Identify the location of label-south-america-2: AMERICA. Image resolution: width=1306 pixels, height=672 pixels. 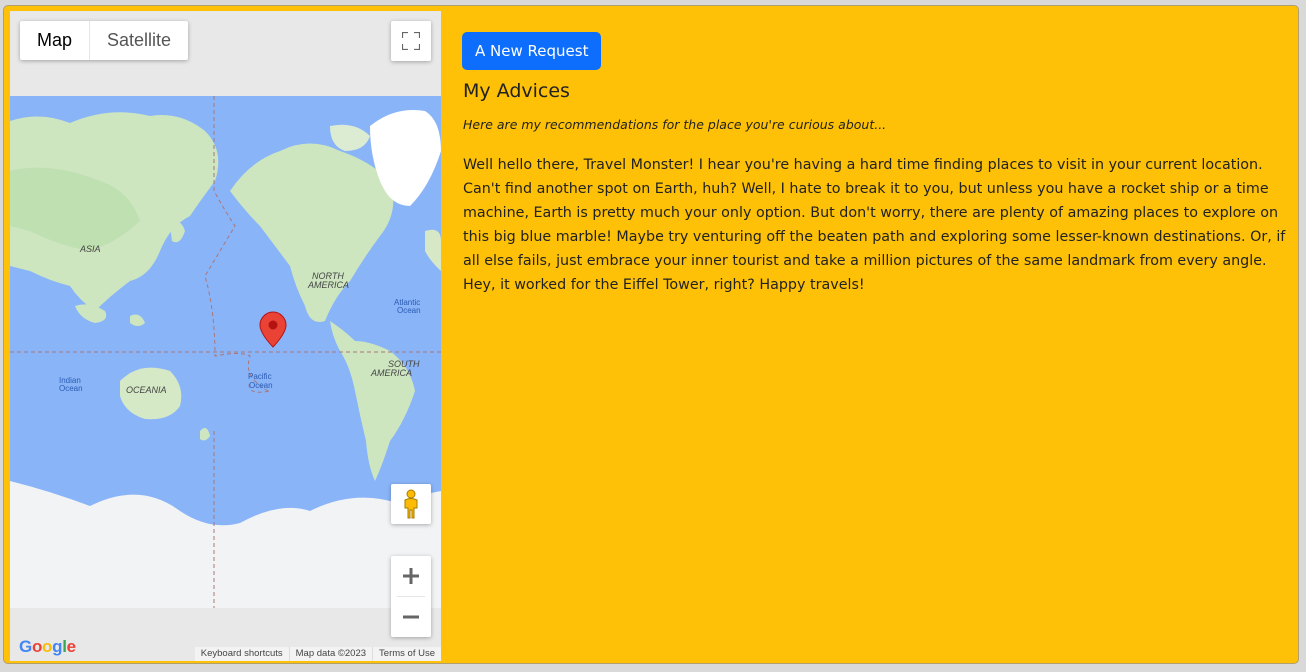
(391, 373).